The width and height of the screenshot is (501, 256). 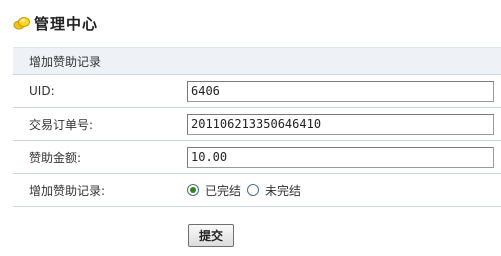 I want to click on submit-row: 提交, so click(x=211, y=235).